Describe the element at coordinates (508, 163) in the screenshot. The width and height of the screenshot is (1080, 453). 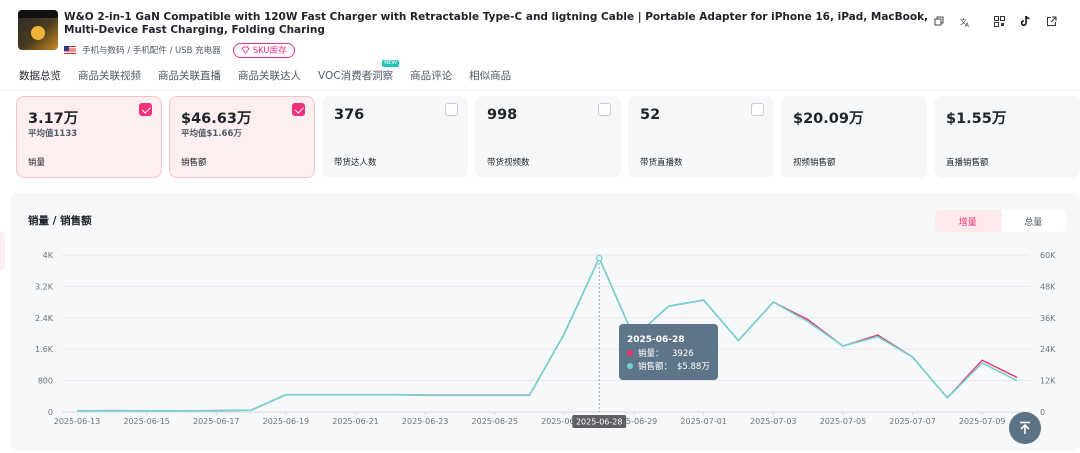
I see `metric-label: 带货视频数` at that location.